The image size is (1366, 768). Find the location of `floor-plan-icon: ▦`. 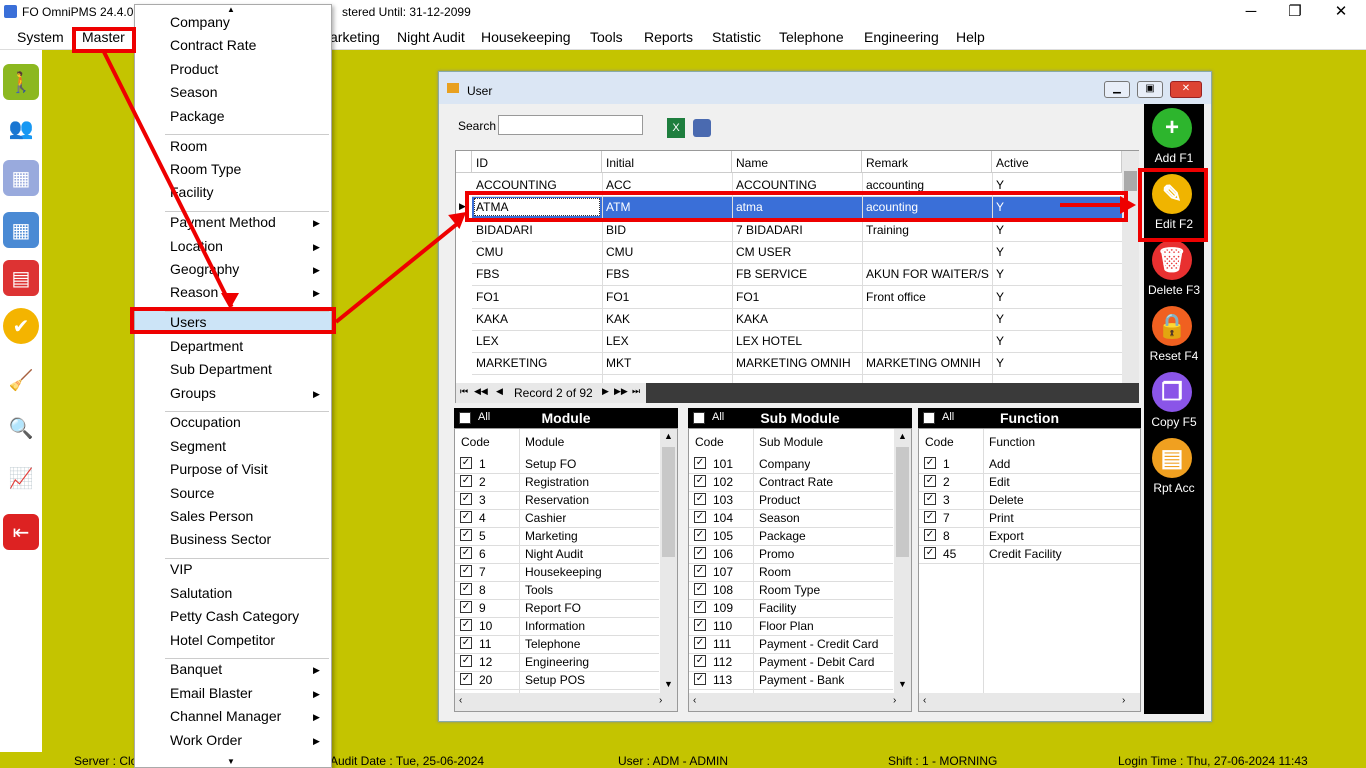

floor-plan-icon: ▦ is located at coordinates (21, 178).